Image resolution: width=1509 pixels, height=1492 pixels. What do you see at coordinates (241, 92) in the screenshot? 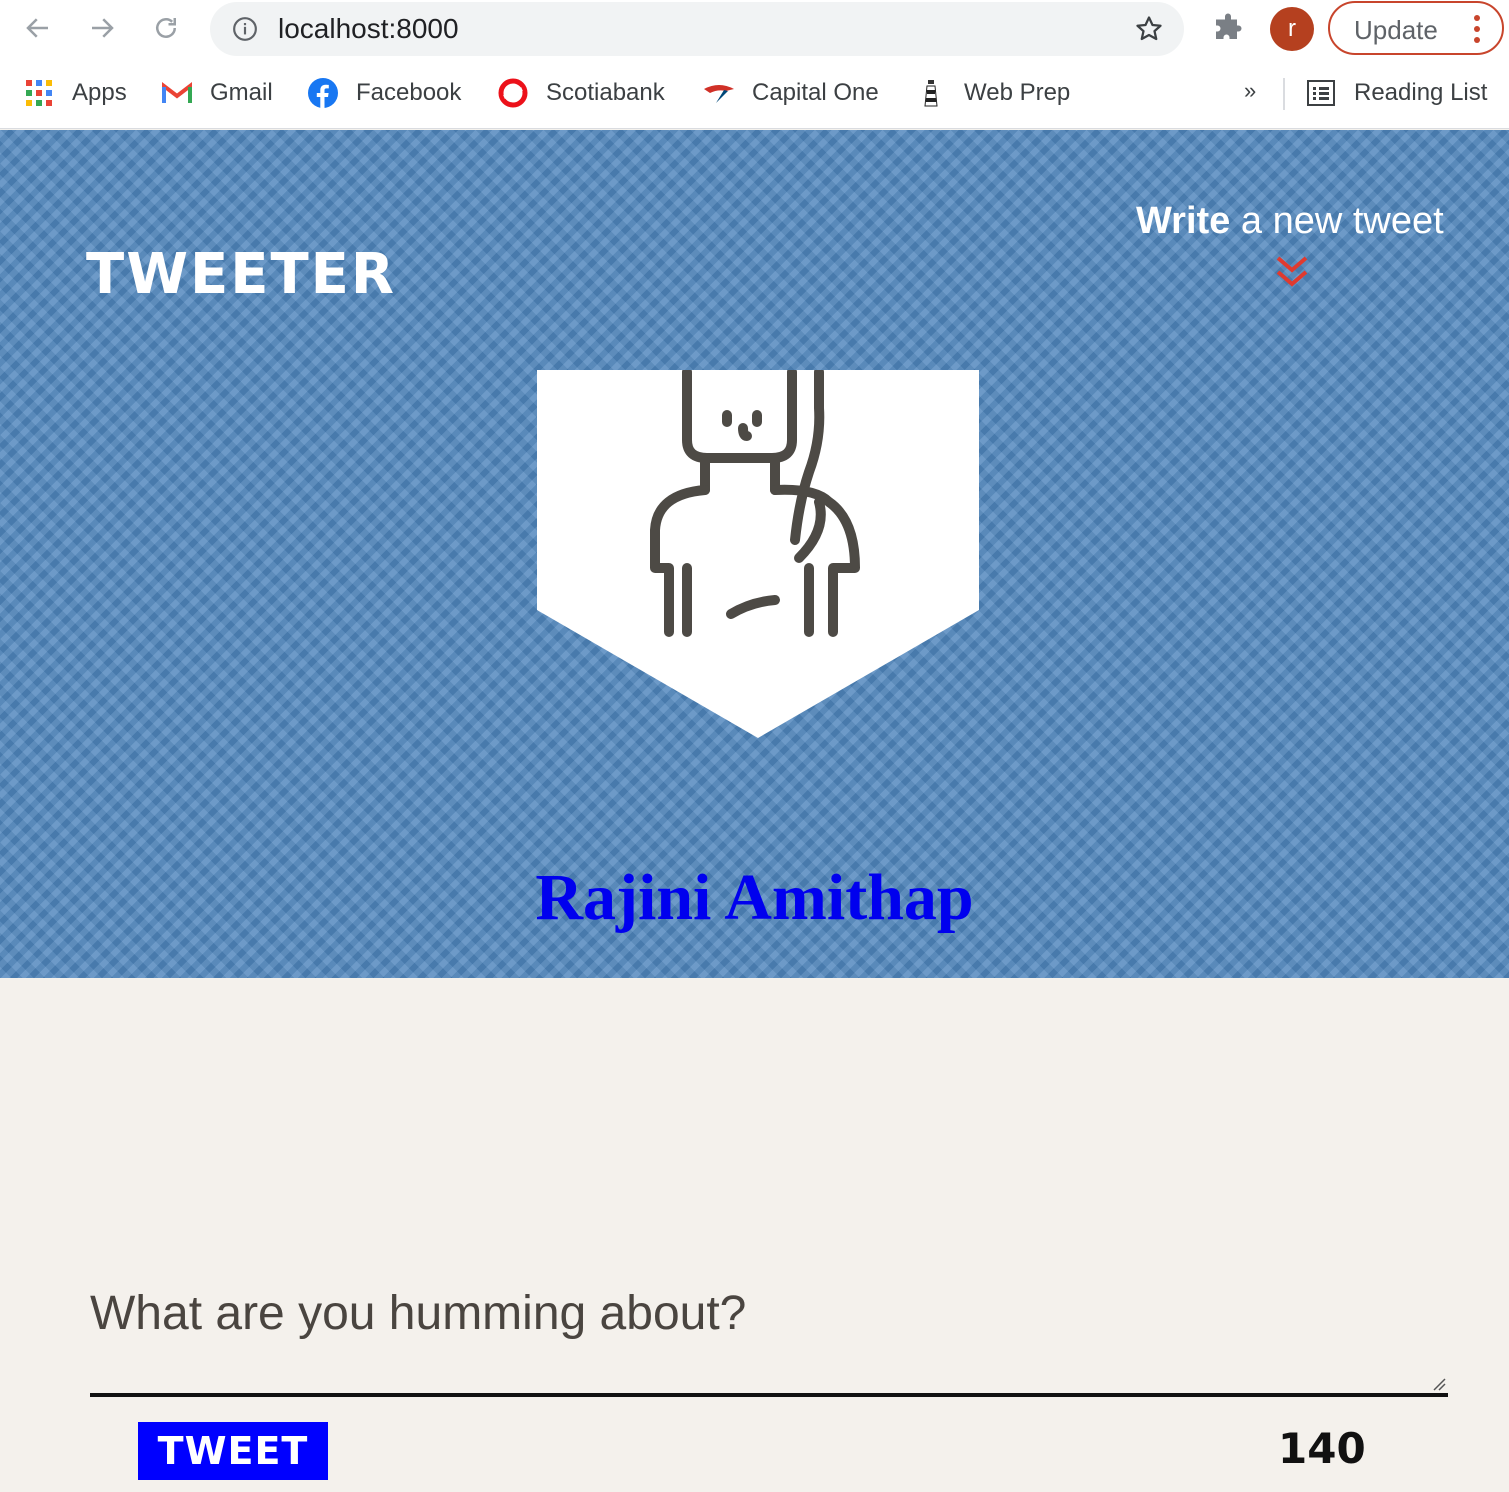
I see `bookmark-label: Gmail` at bounding box center [241, 92].